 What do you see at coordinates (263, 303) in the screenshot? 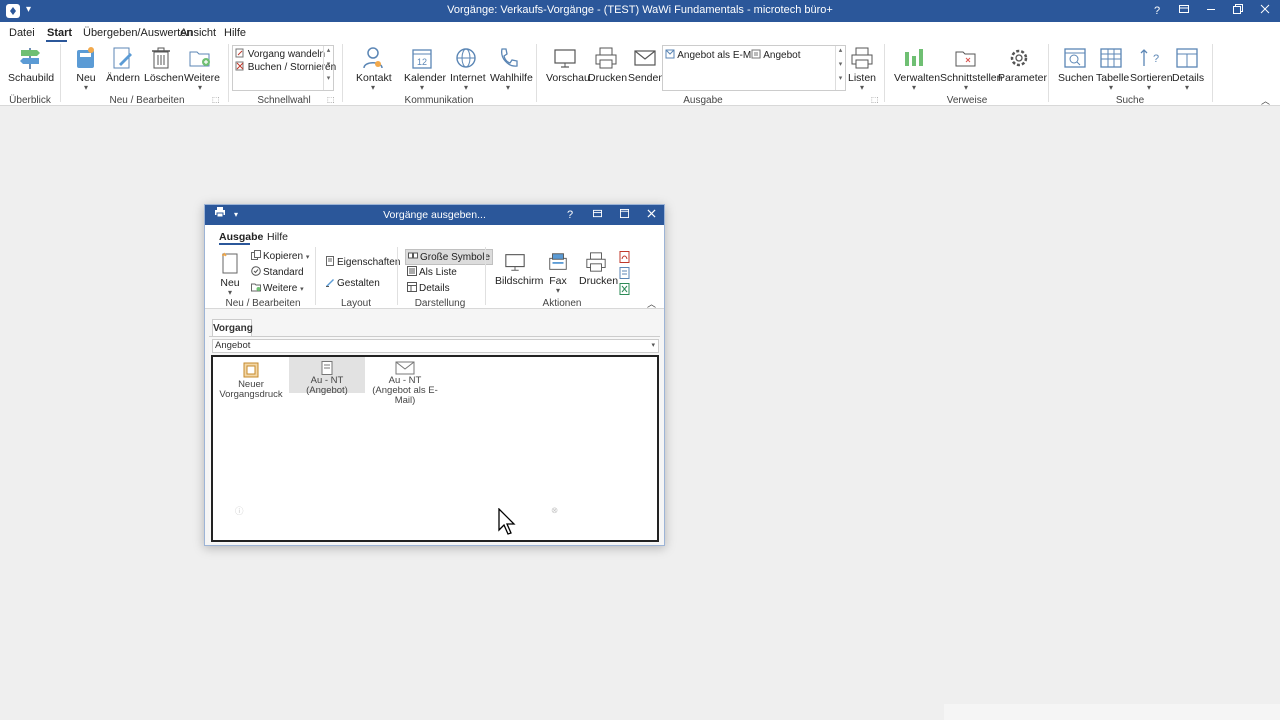
I see `dialog-group-label-neu-bearbeiten: Neu / Bearbeiten` at bounding box center [263, 303].